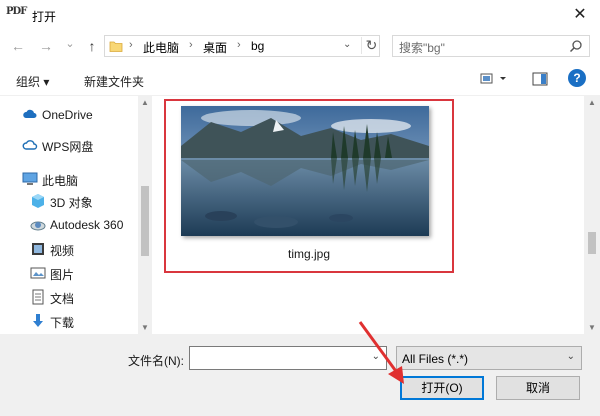 This screenshot has height=416, width=600. I want to click on back-button: ←, so click(18, 46).